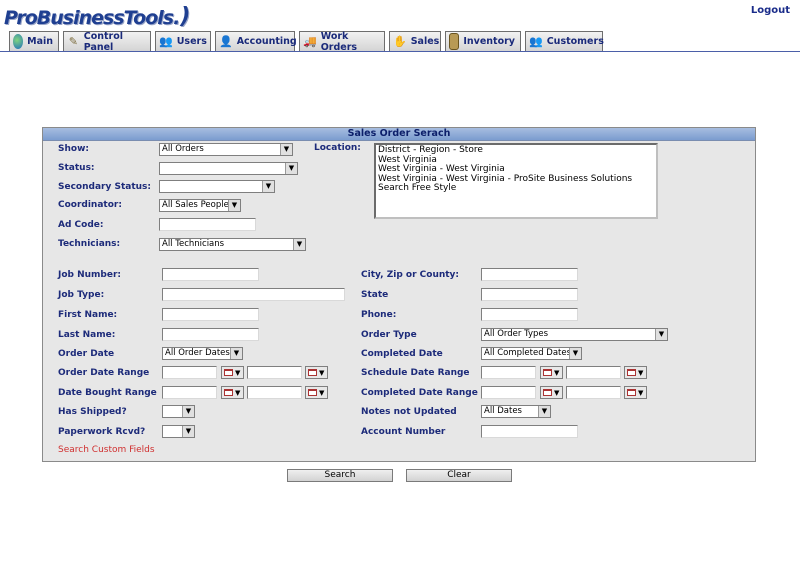  I want to click on order-date-select: All Order Dates ▼, so click(202, 353).